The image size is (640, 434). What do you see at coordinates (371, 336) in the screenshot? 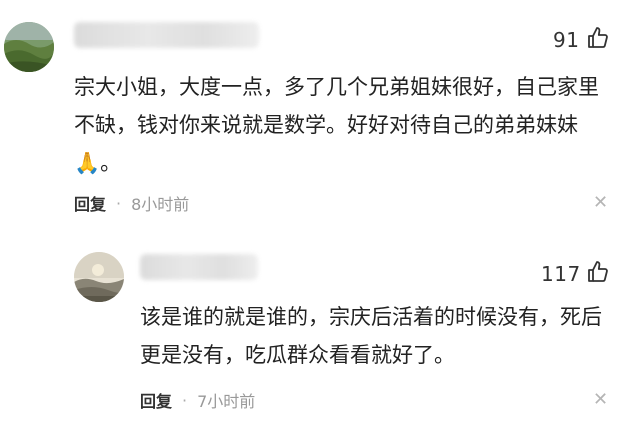
I see `comment-text: 该是谁的就是谁的，宗庆后活着的时候没有，死后更是没有，吃瓜群众看看就好了。` at bounding box center [371, 336].